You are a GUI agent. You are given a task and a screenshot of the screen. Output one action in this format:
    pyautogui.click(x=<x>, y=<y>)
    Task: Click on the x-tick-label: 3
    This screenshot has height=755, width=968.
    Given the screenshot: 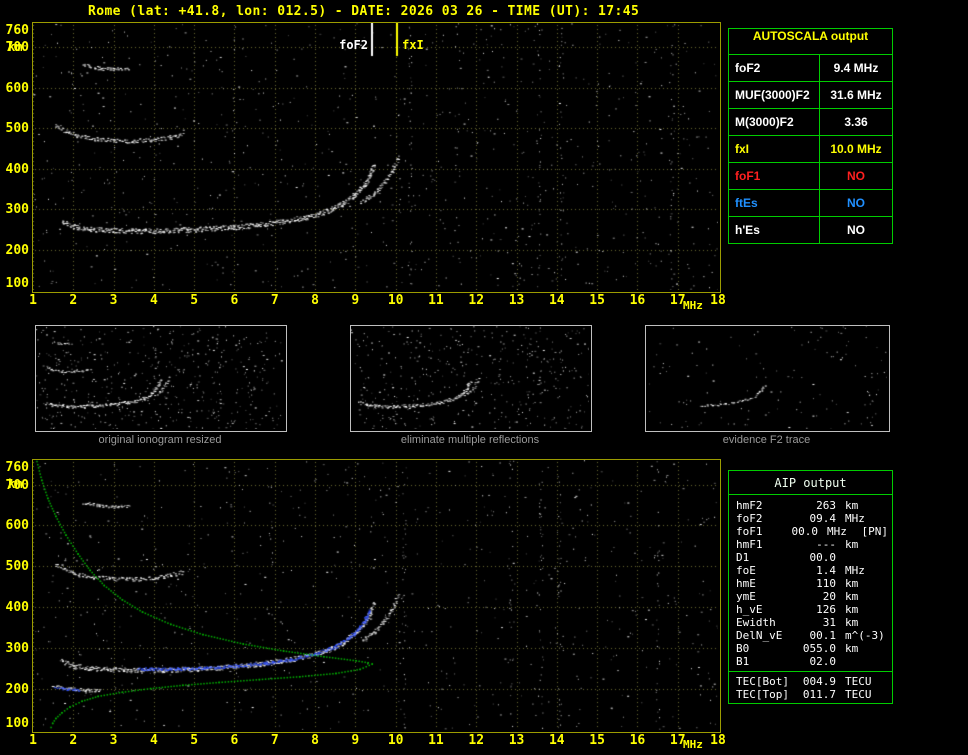 What is the action you would take?
    pyautogui.click(x=113, y=300)
    